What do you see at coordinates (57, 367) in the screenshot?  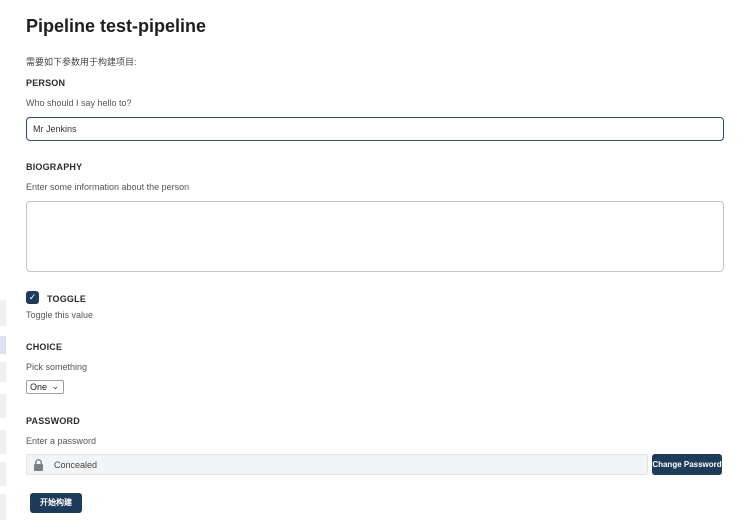 I see `choice-help: Pick something` at bounding box center [57, 367].